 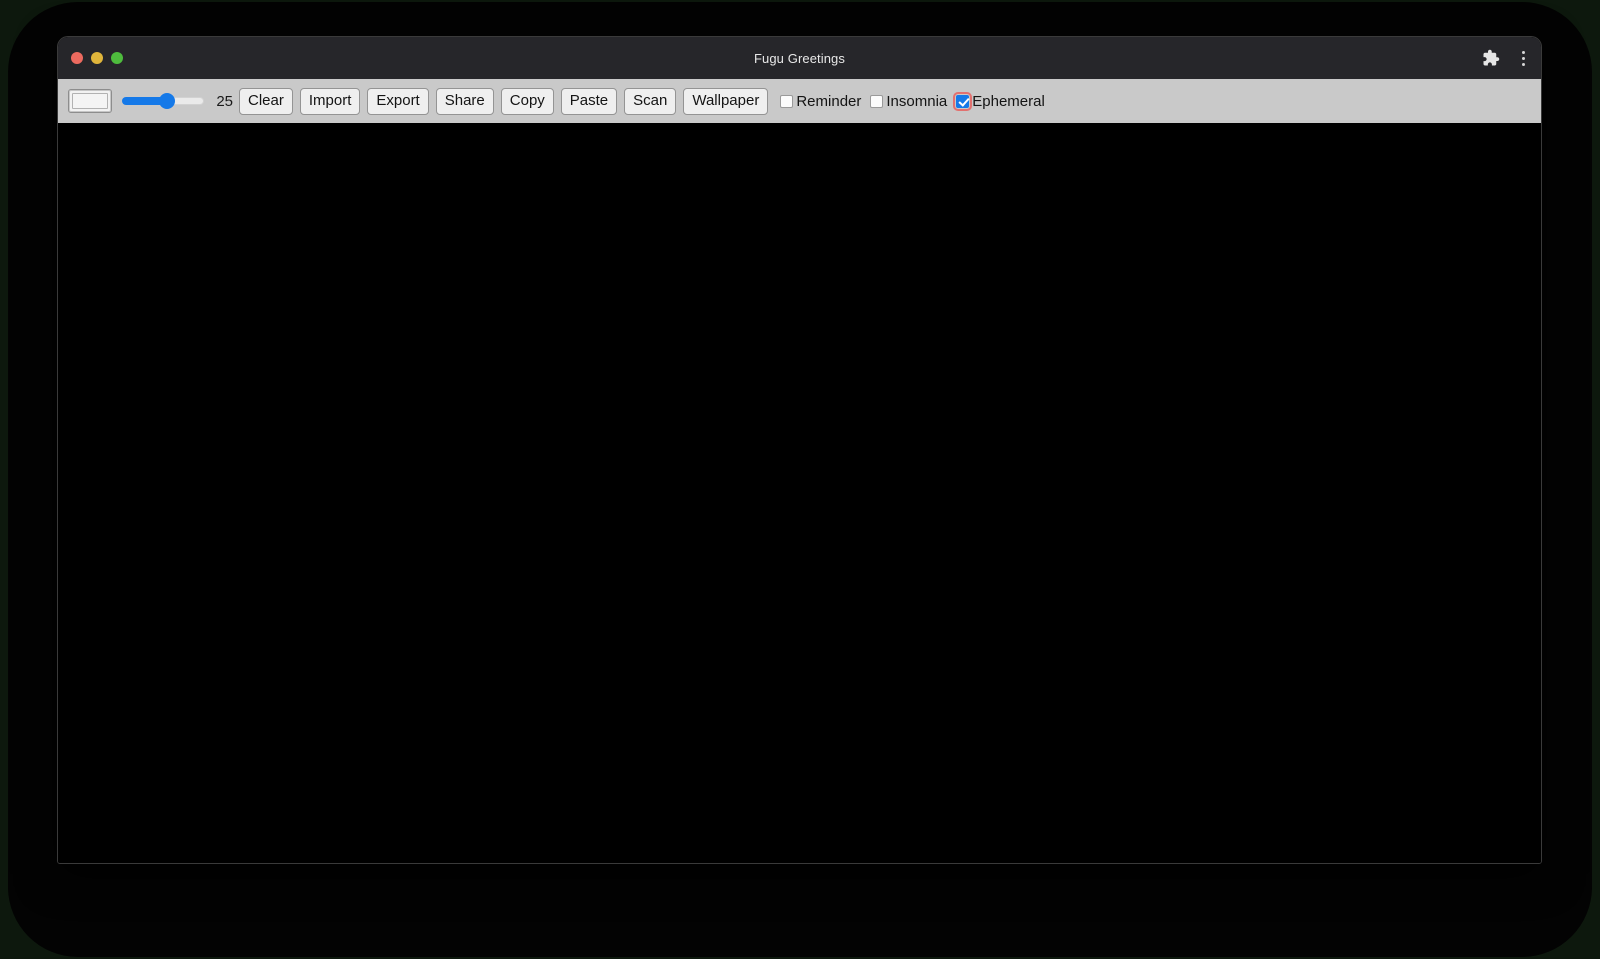 I want to click on import-button: Import, so click(x=330, y=101).